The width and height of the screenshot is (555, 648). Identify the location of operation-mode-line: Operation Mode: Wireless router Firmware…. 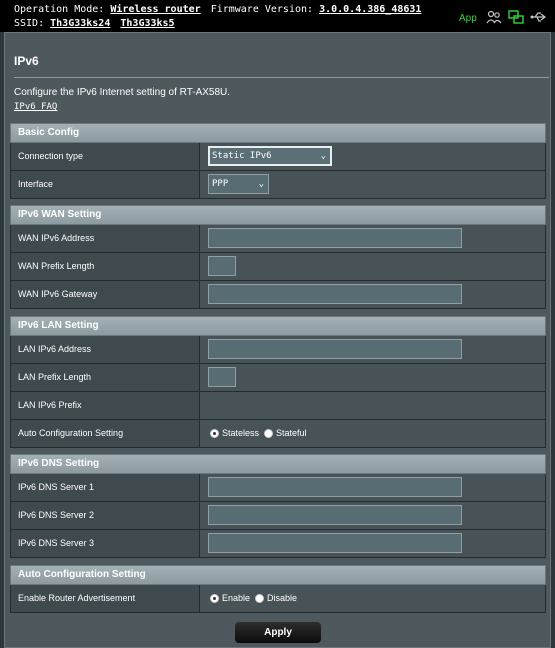
(217, 9).